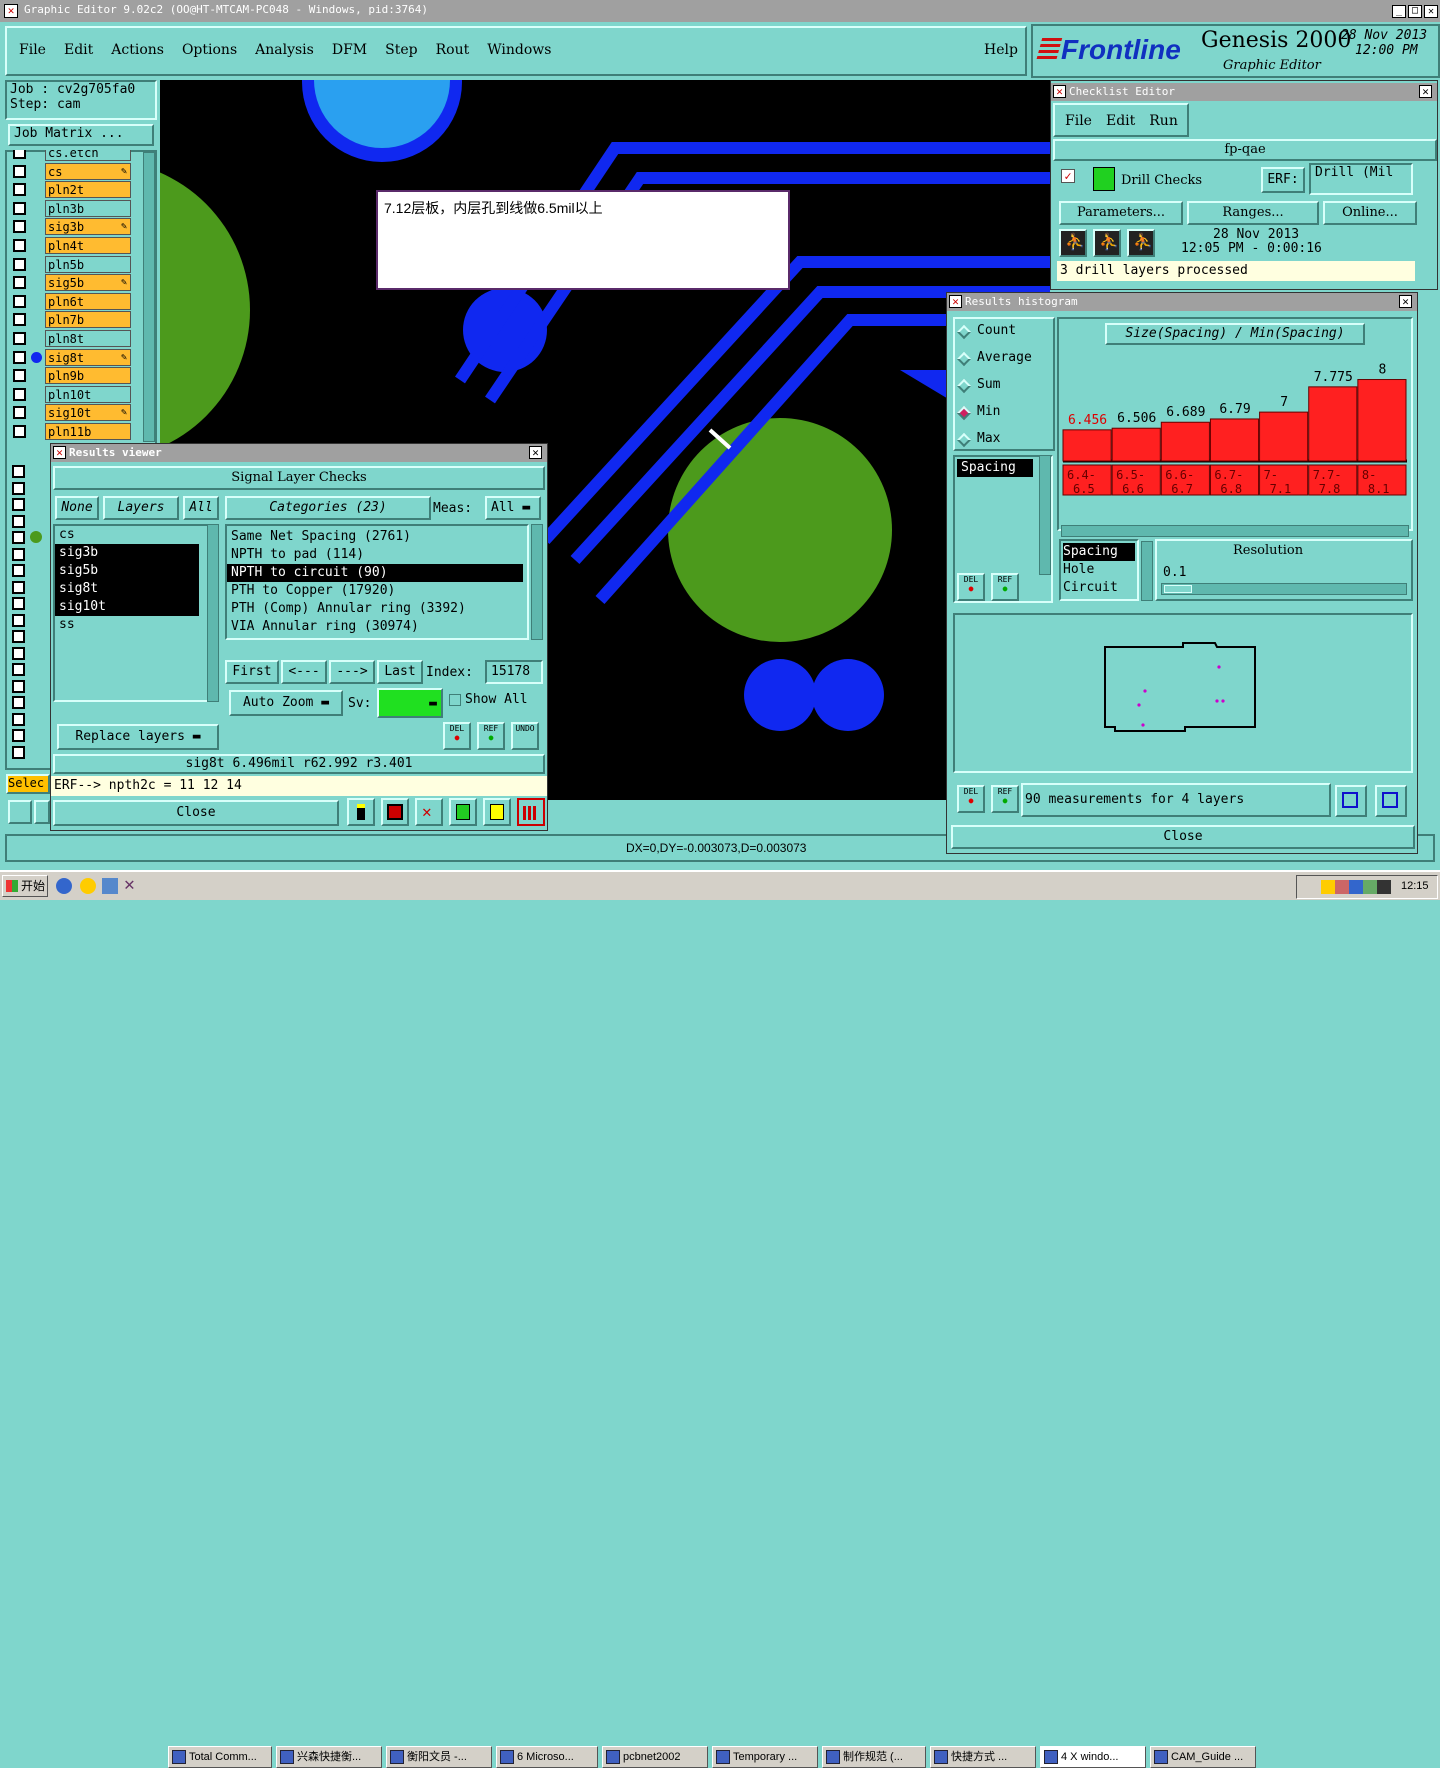 The width and height of the screenshot is (1440, 1768). Describe the element at coordinates (209, 50) in the screenshot. I see `menu-options: Options` at that location.